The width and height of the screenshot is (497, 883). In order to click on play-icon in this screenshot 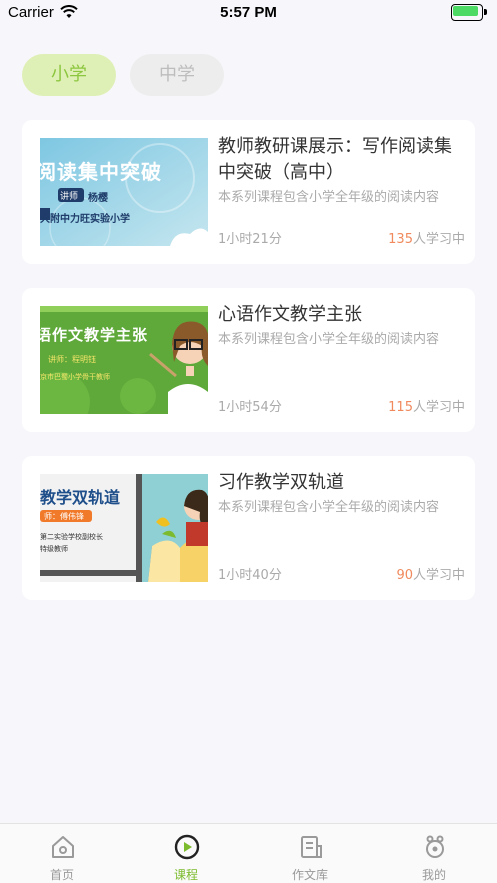, I will do `click(187, 847)`.